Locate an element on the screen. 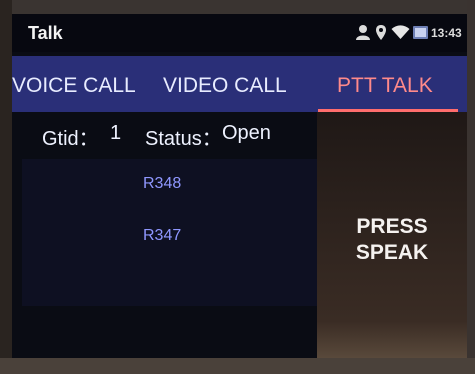 Image resolution: width=475 pixels, height=374 pixels. member-item: R347 is located at coordinates (162, 236).